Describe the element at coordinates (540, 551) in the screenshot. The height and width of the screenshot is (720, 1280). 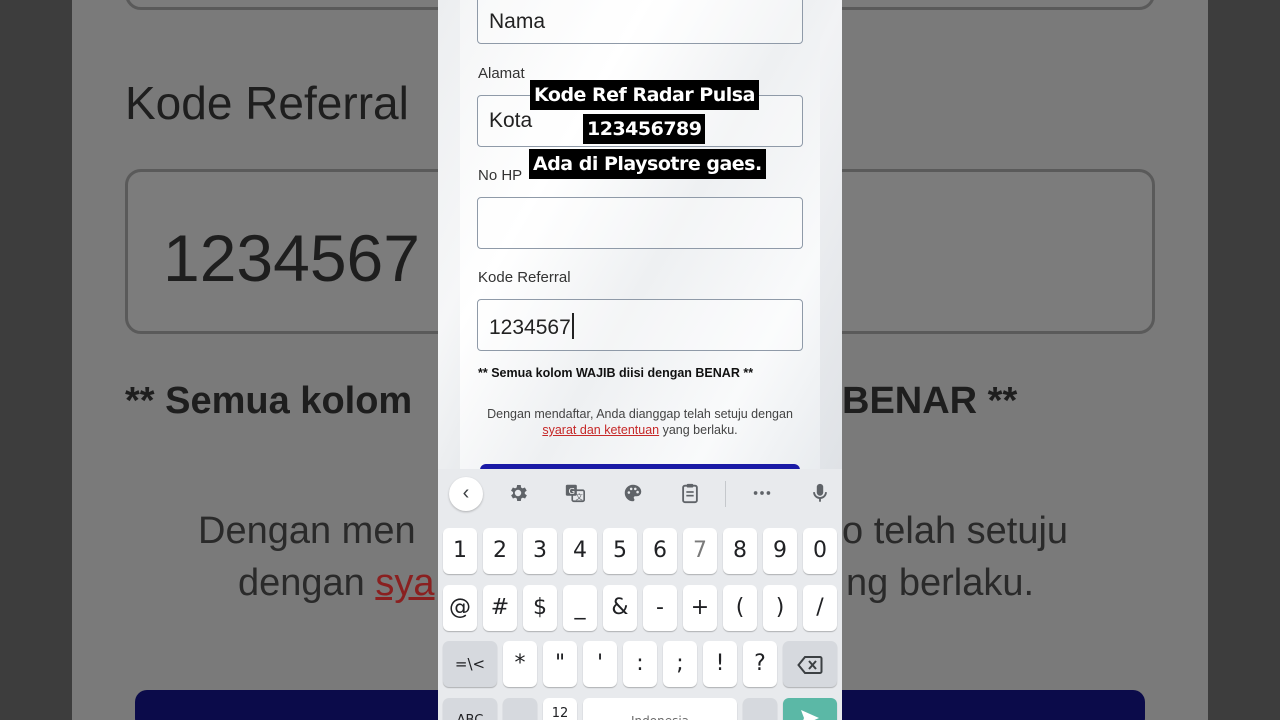
I see `key-3: 3` at that location.